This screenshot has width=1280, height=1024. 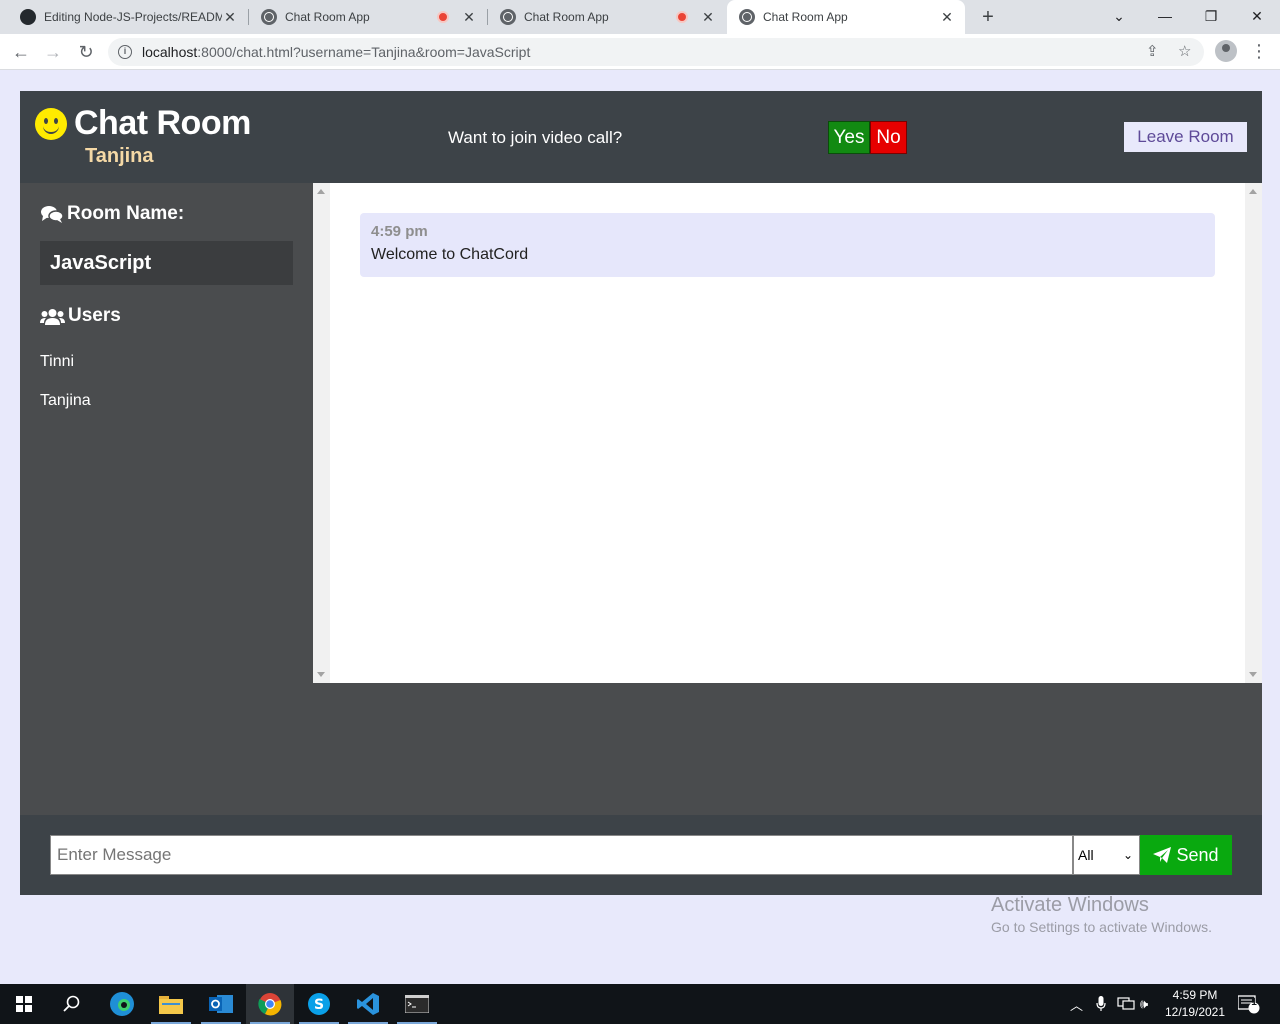 I want to click on chevron-down-icon: ⌄, so click(x=1127, y=855).